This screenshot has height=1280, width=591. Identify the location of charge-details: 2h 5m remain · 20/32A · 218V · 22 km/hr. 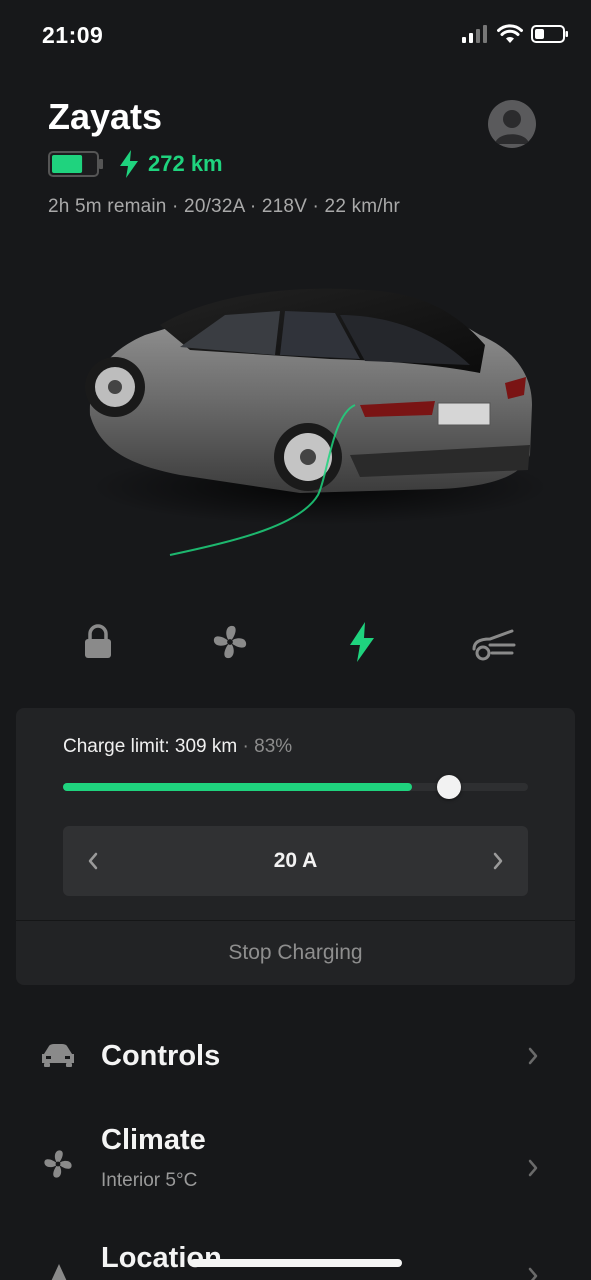
(224, 206).